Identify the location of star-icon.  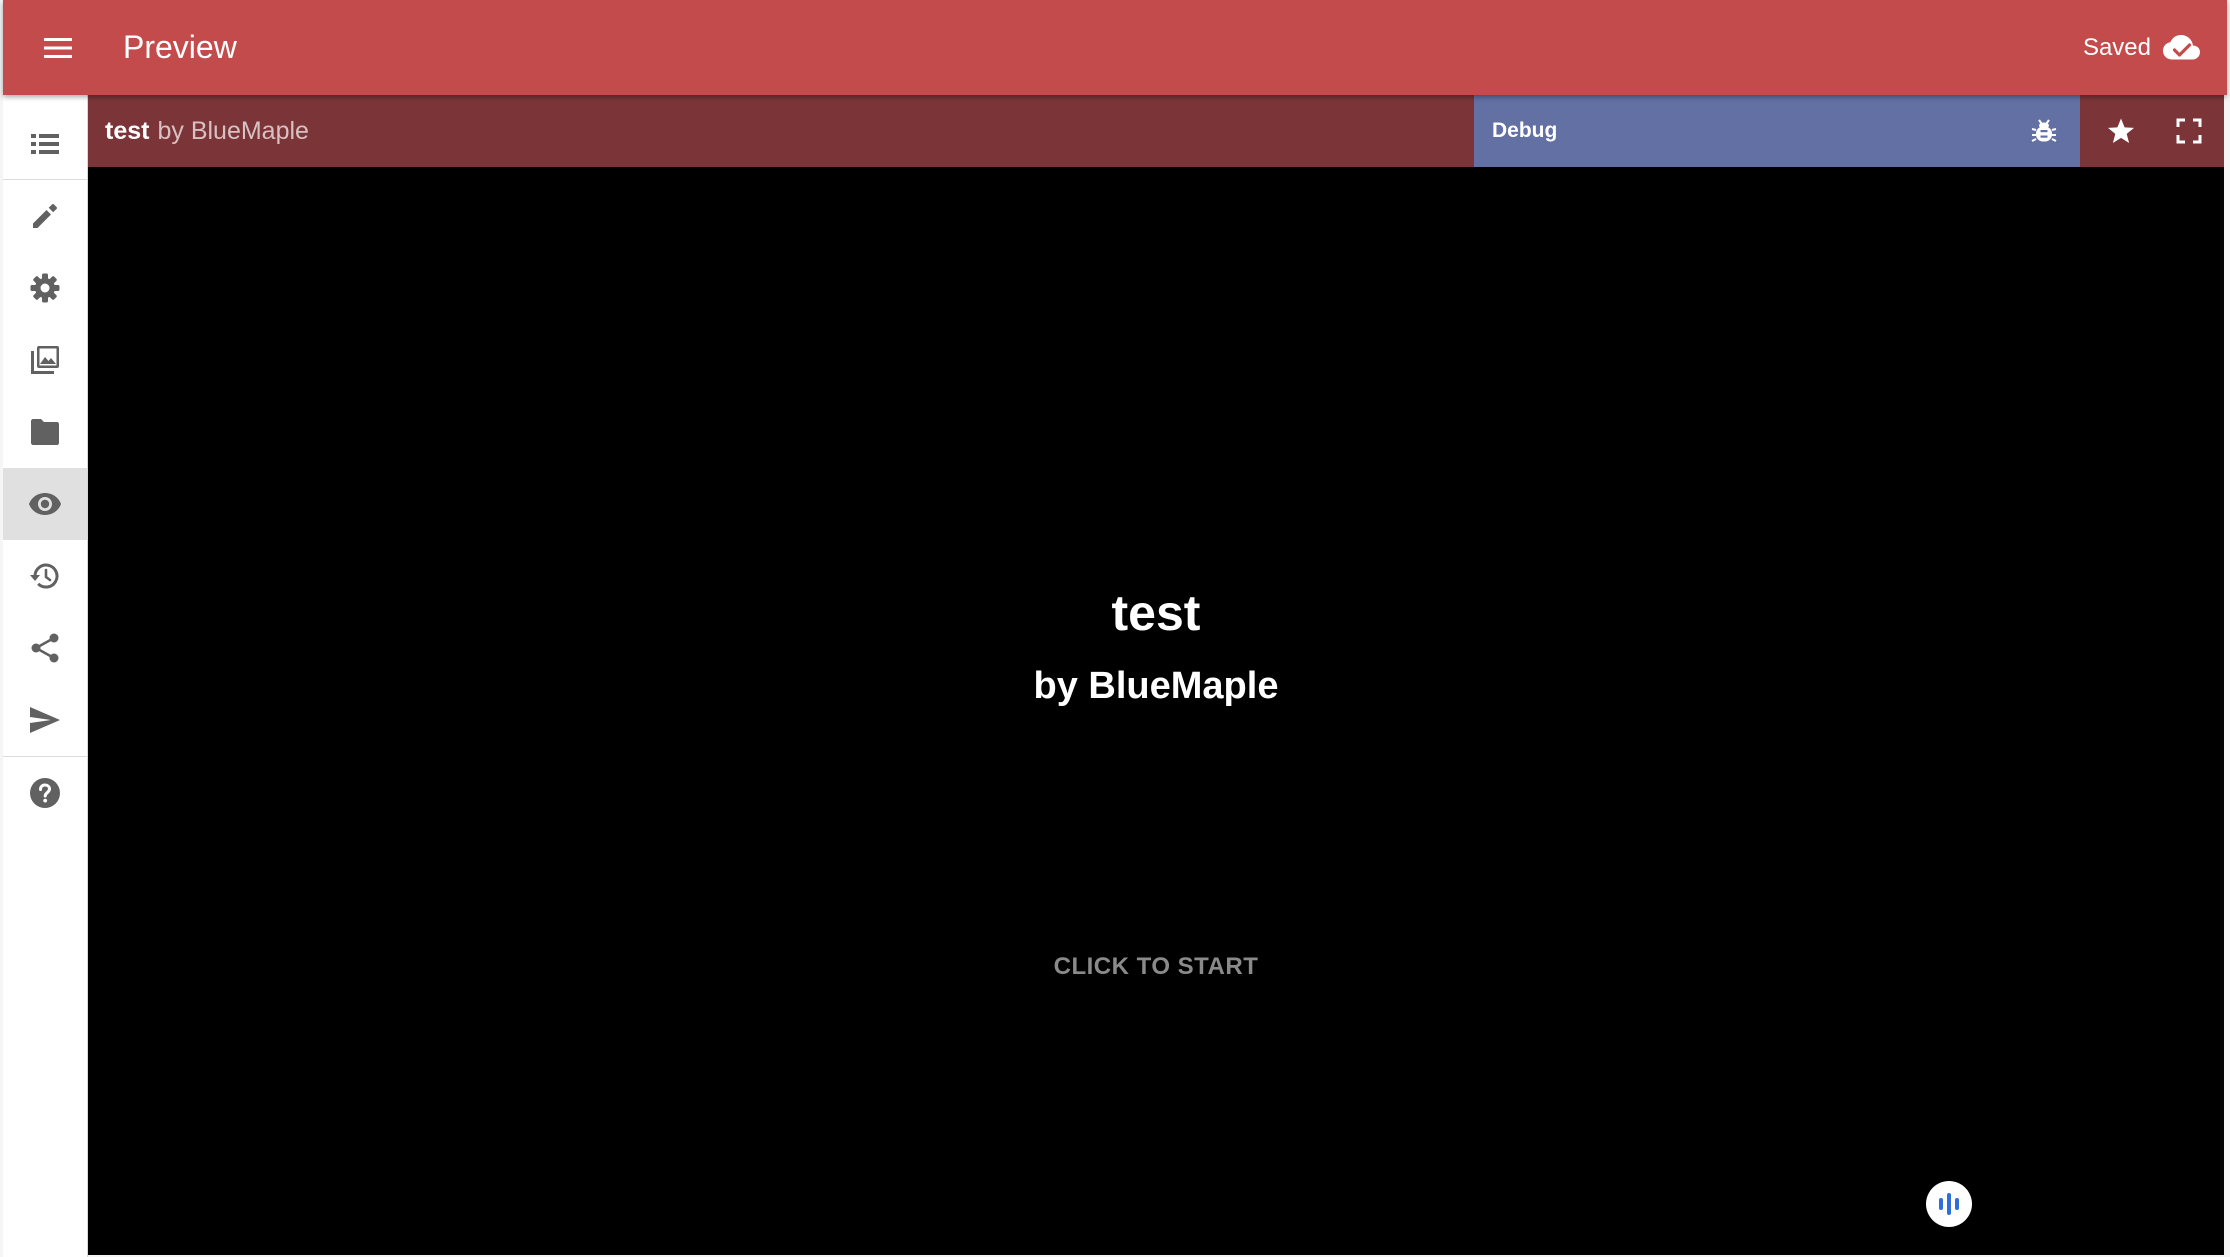
(2121, 130).